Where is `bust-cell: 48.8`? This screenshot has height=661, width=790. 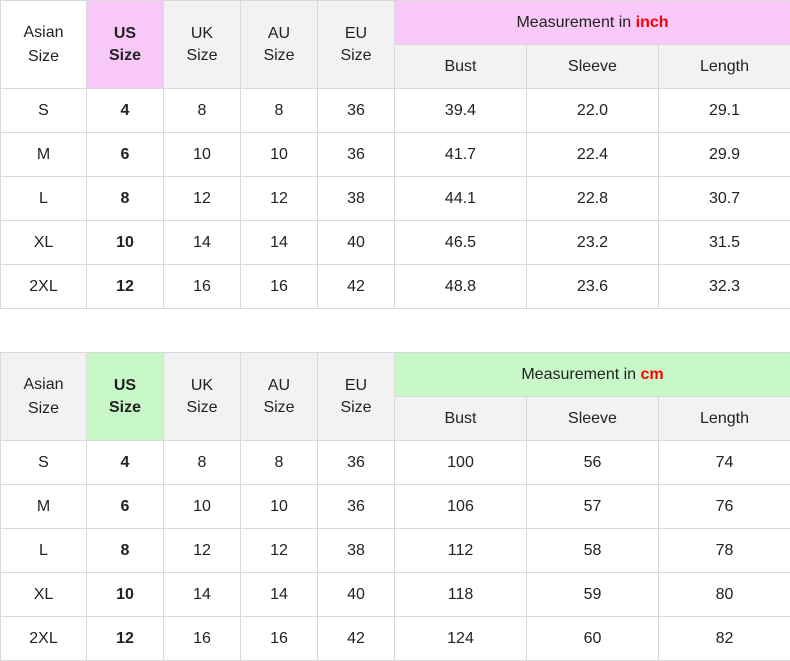
bust-cell: 48.8 is located at coordinates (460, 286).